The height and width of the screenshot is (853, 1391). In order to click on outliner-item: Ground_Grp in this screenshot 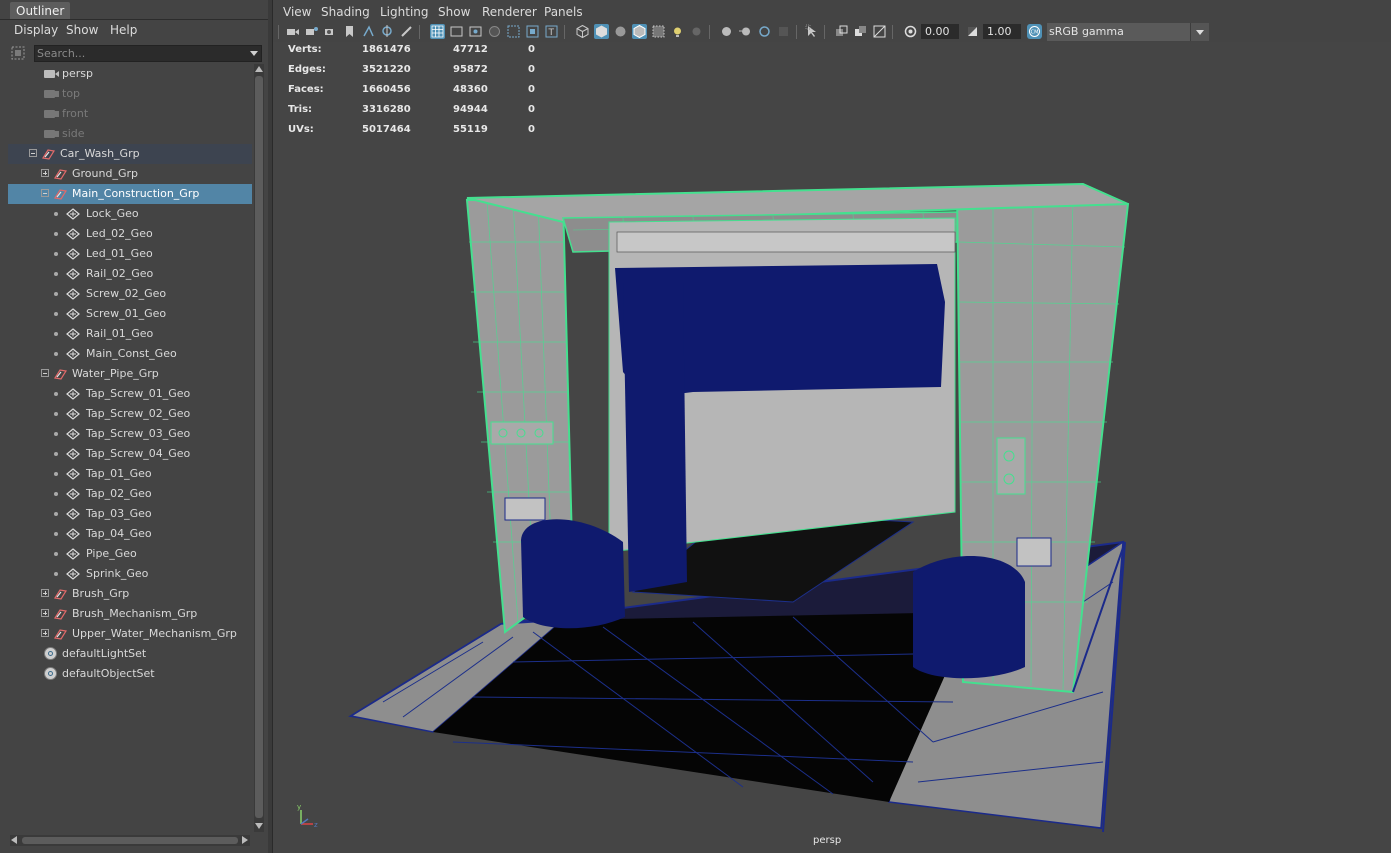, I will do `click(130, 174)`.